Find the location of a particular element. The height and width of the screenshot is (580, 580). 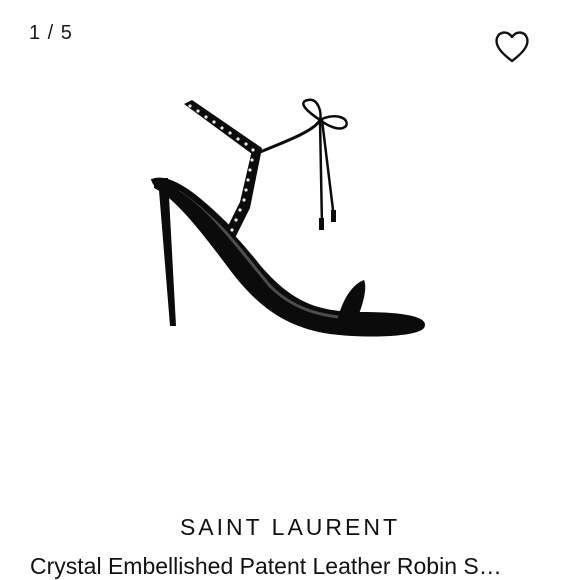

brand-name: SAINT LAURENT is located at coordinates (290, 527).